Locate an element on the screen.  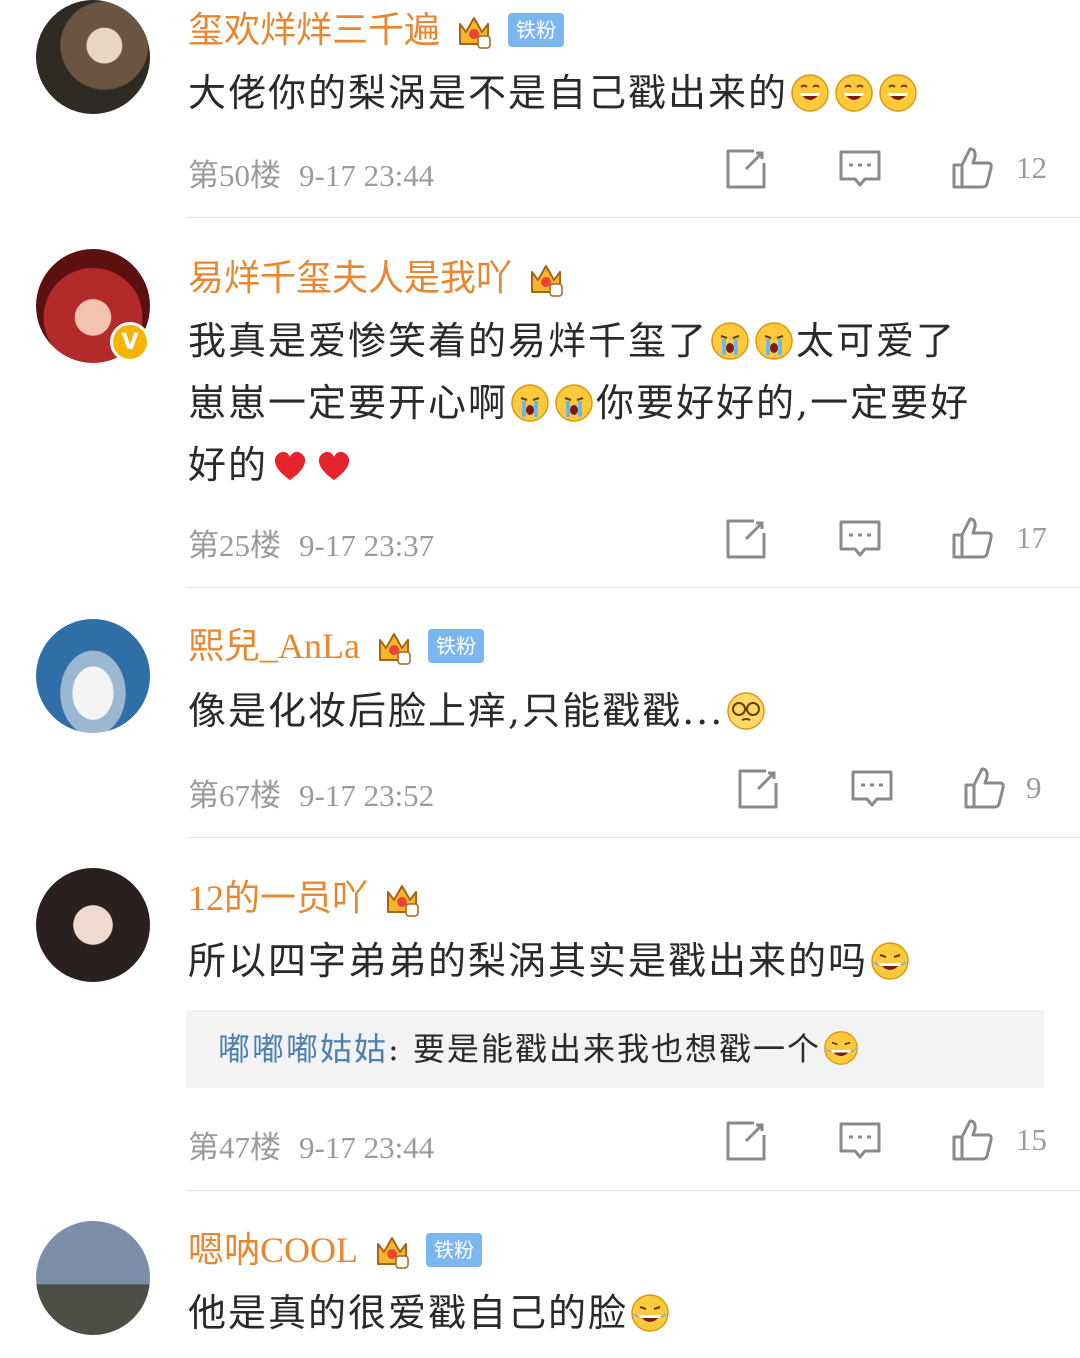
username: 熙兒_AnLa 铁粉 is located at coordinates (336, 647).